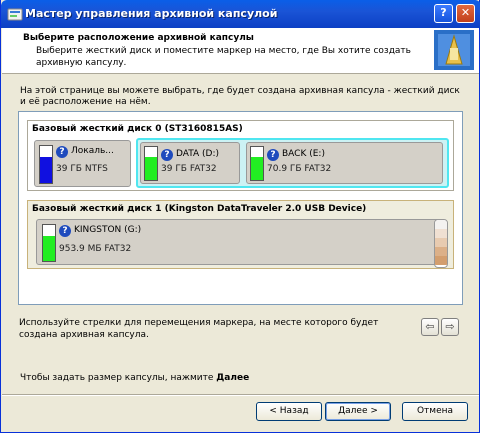 The height and width of the screenshot is (433, 480). Describe the element at coordinates (344, 163) in the screenshot. I see `partition-back-e: ? BACK (E:) 70.9 ГБ FAT32` at that location.